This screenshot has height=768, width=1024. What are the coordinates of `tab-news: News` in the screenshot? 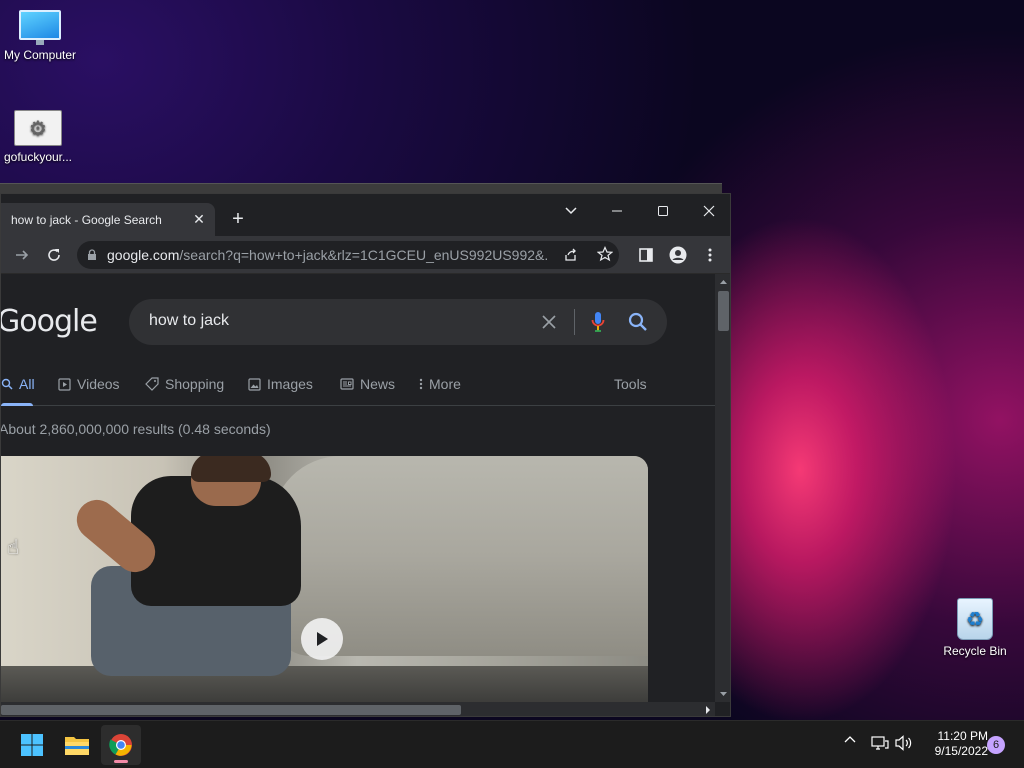 It's located at (367, 384).